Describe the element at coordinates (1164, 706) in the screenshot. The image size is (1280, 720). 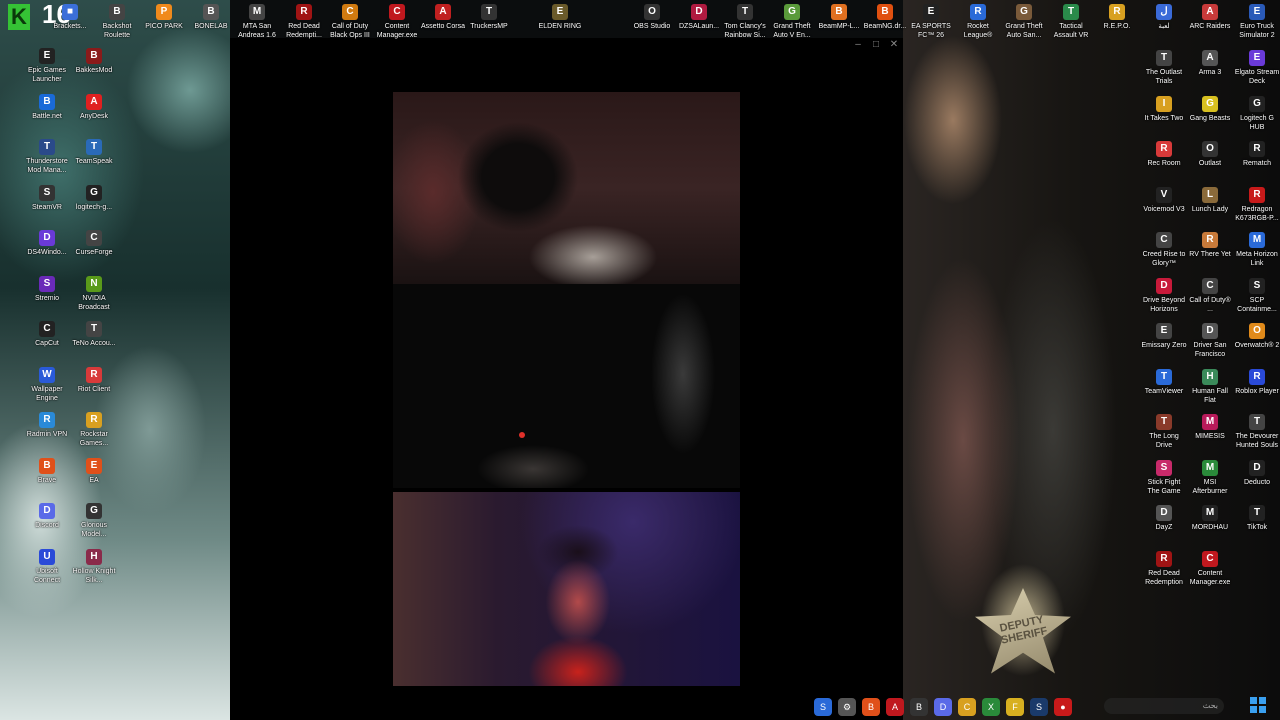
I see `taskbar-search: بحث` at that location.